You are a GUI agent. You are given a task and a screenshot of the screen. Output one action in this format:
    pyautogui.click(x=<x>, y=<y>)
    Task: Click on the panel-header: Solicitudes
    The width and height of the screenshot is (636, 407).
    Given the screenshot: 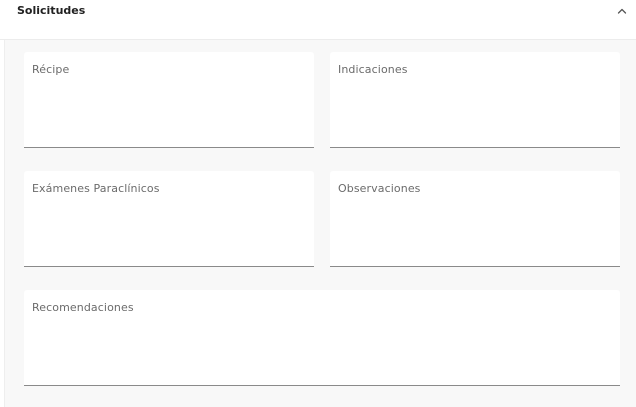 What is the action you would take?
    pyautogui.click(x=318, y=20)
    